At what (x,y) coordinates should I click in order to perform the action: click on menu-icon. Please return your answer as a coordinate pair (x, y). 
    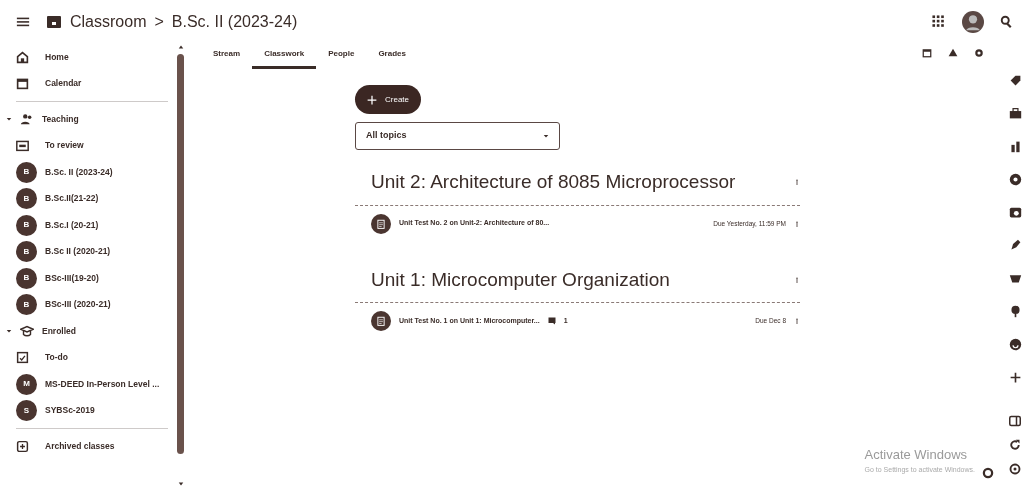
    Looking at the image, I should click on (23, 22).